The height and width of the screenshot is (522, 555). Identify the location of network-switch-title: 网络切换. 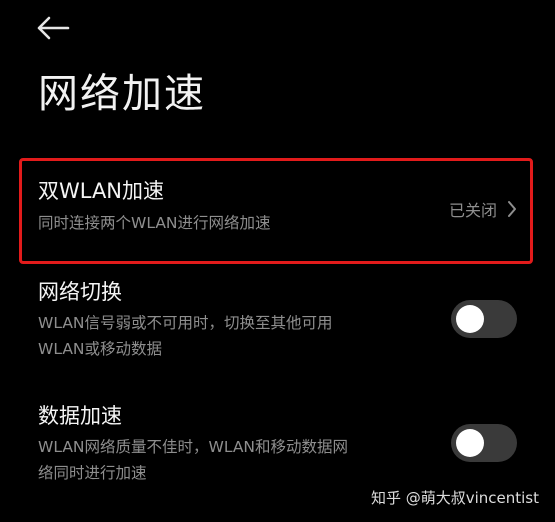
(80, 292).